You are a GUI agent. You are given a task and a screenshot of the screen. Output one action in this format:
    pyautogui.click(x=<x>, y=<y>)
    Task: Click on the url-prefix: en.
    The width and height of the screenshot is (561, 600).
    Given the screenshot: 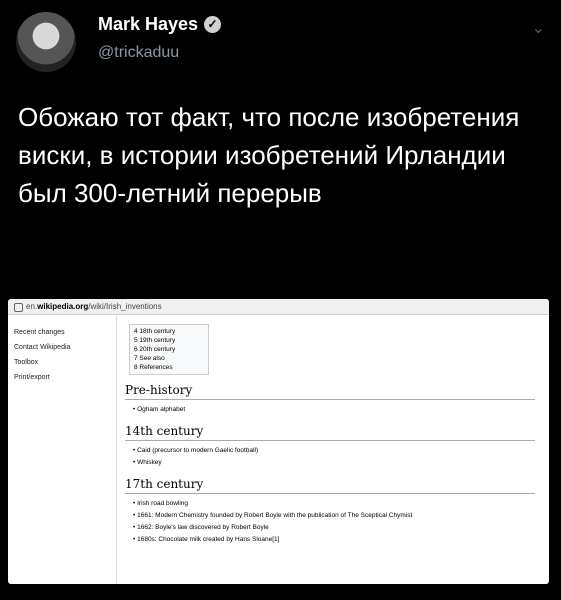 What is the action you would take?
    pyautogui.click(x=32, y=306)
    